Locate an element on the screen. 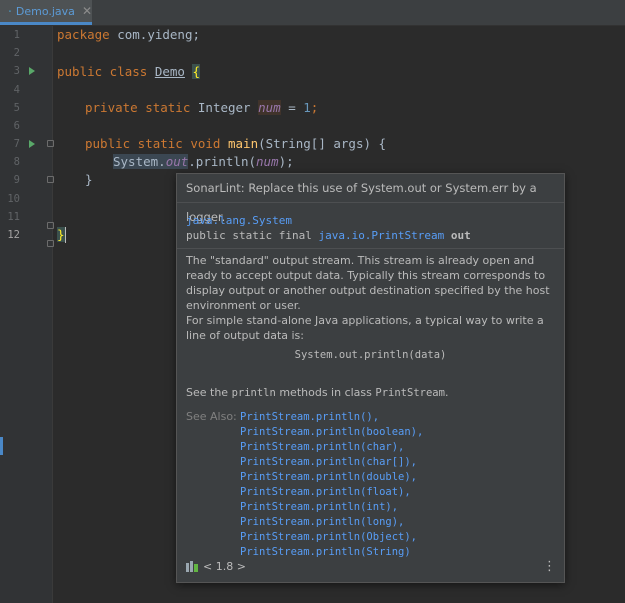  println-call: .println( is located at coordinates (222, 161).